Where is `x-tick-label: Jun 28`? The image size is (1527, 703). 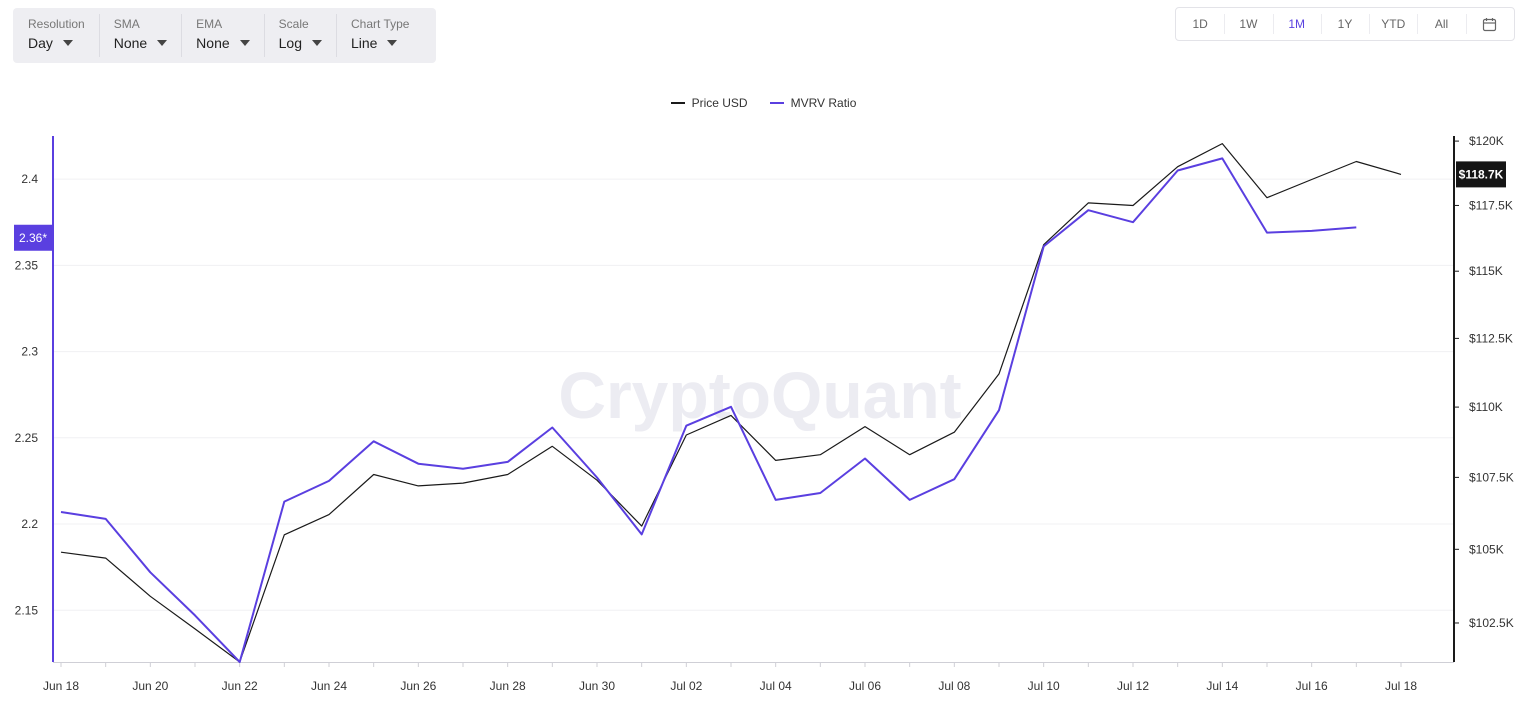 x-tick-label: Jun 28 is located at coordinates (508, 686).